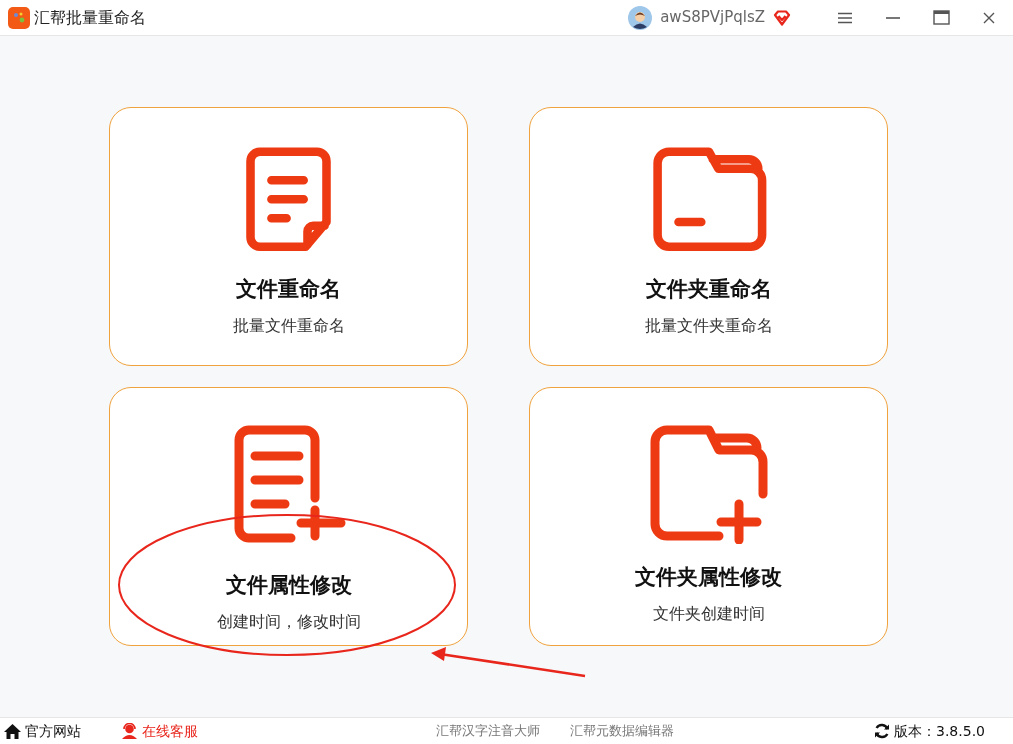 The width and height of the screenshot is (1013, 744). I want to click on card-subtitle: 批量文件夹重命名, so click(708, 325).